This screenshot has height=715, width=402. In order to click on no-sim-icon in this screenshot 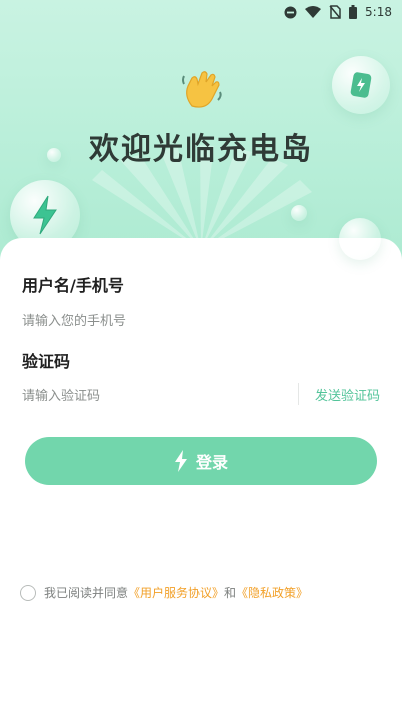, I will do `click(335, 12)`.